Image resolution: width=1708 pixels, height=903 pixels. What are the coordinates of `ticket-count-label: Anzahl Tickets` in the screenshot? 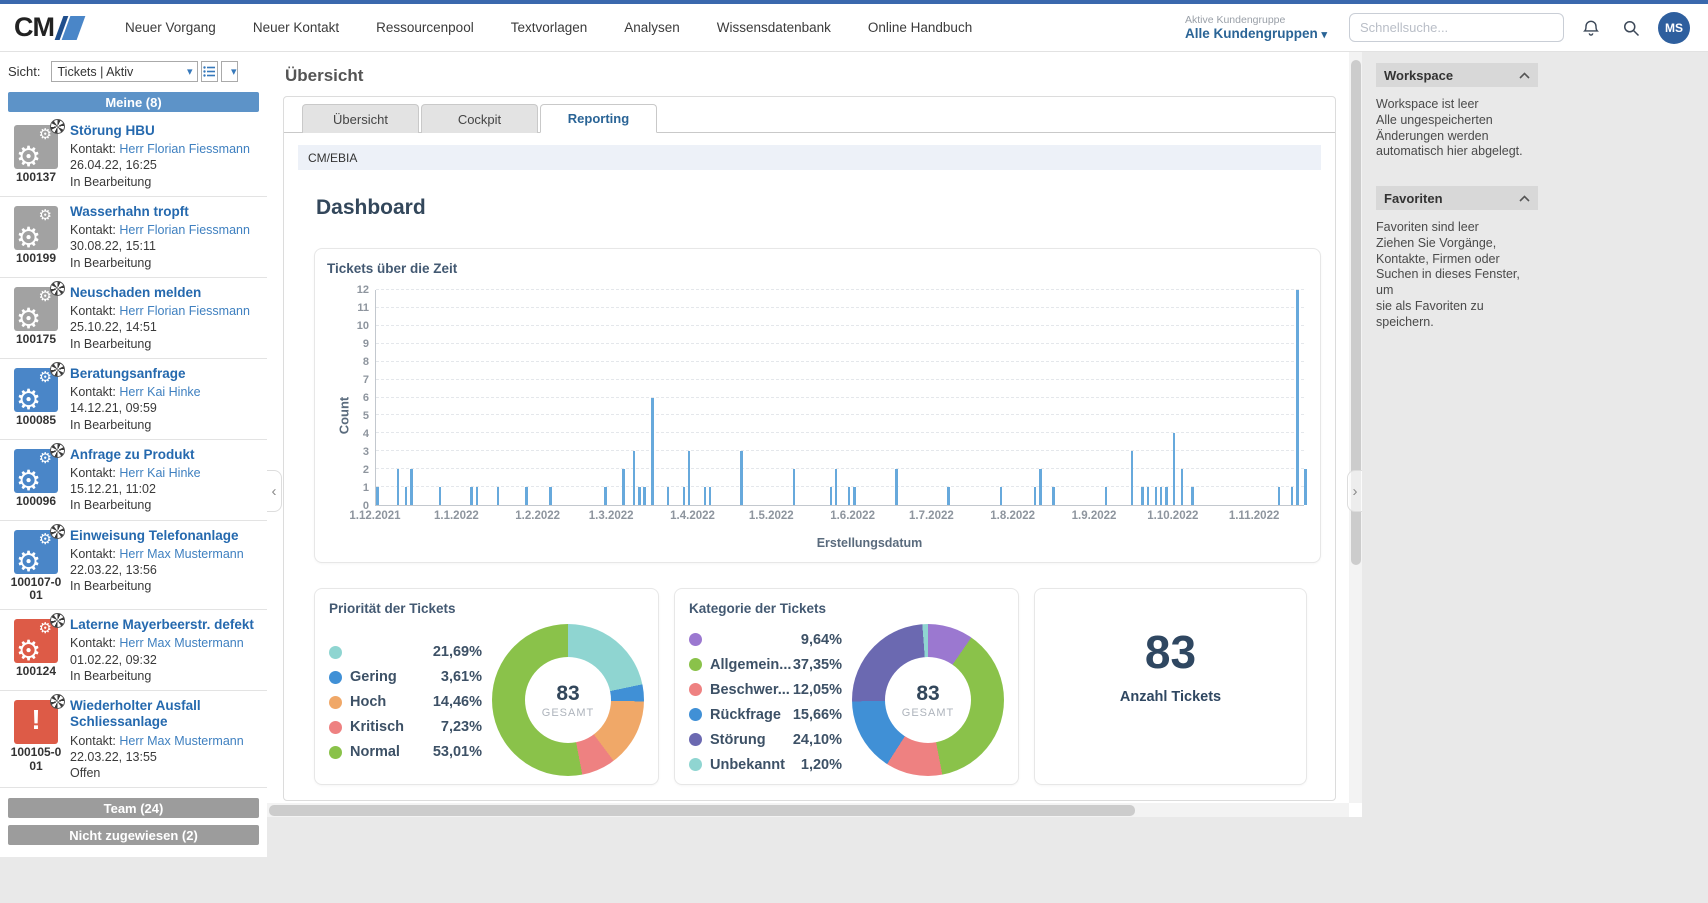 It's located at (1170, 697).